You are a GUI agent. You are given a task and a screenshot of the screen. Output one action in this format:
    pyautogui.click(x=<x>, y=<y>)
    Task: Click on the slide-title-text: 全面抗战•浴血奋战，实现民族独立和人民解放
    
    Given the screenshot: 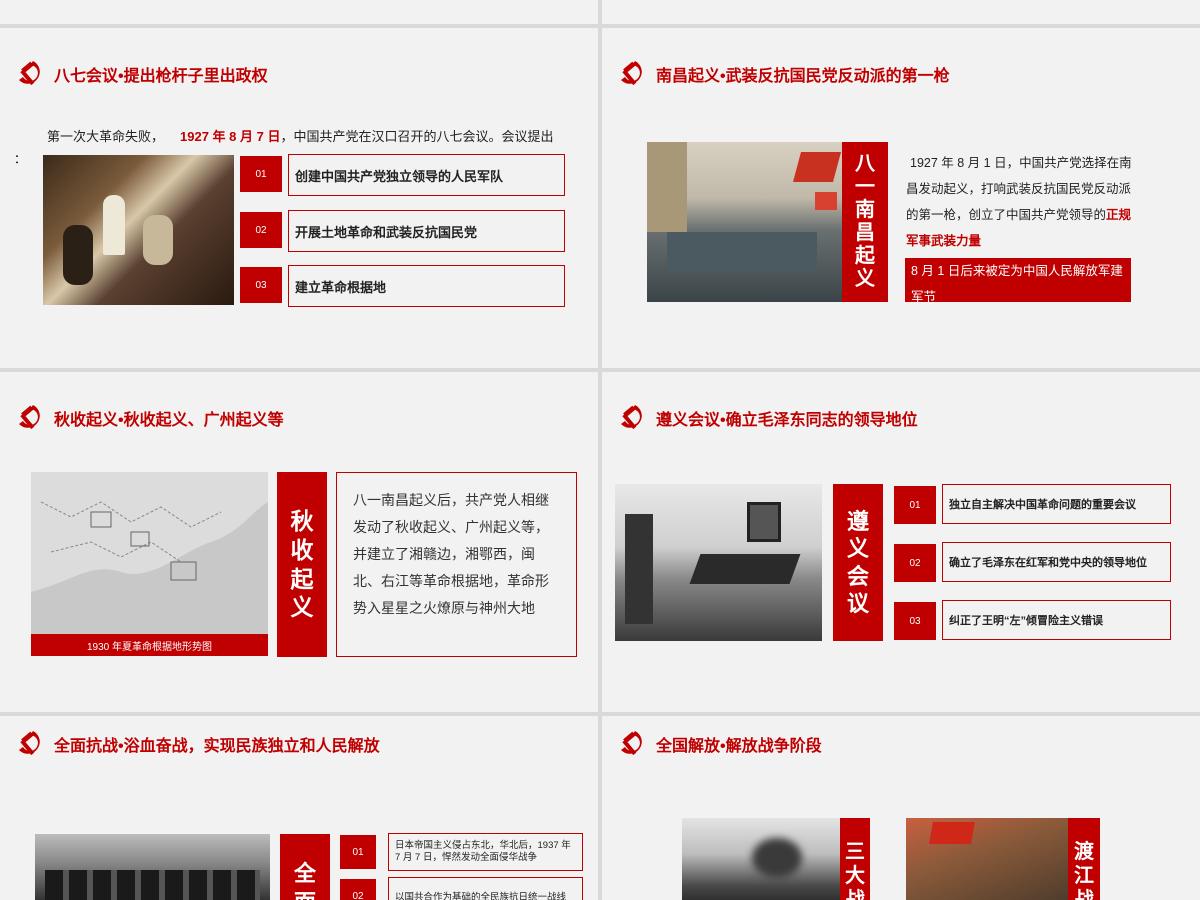 What is the action you would take?
    pyautogui.click(x=217, y=746)
    